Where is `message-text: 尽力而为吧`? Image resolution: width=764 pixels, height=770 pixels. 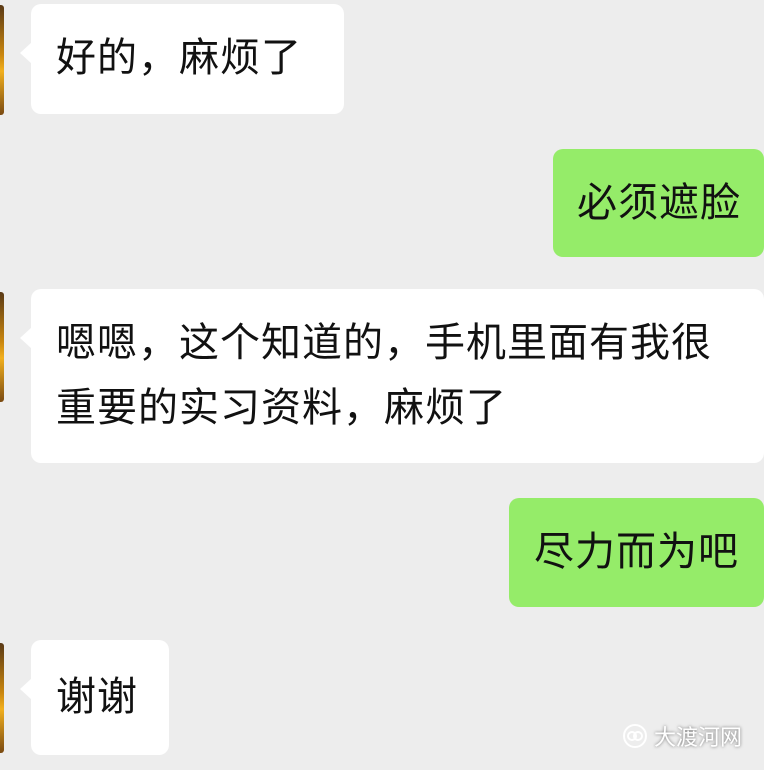
message-text: 尽力而为吧 is located at coordinates (636, 552).